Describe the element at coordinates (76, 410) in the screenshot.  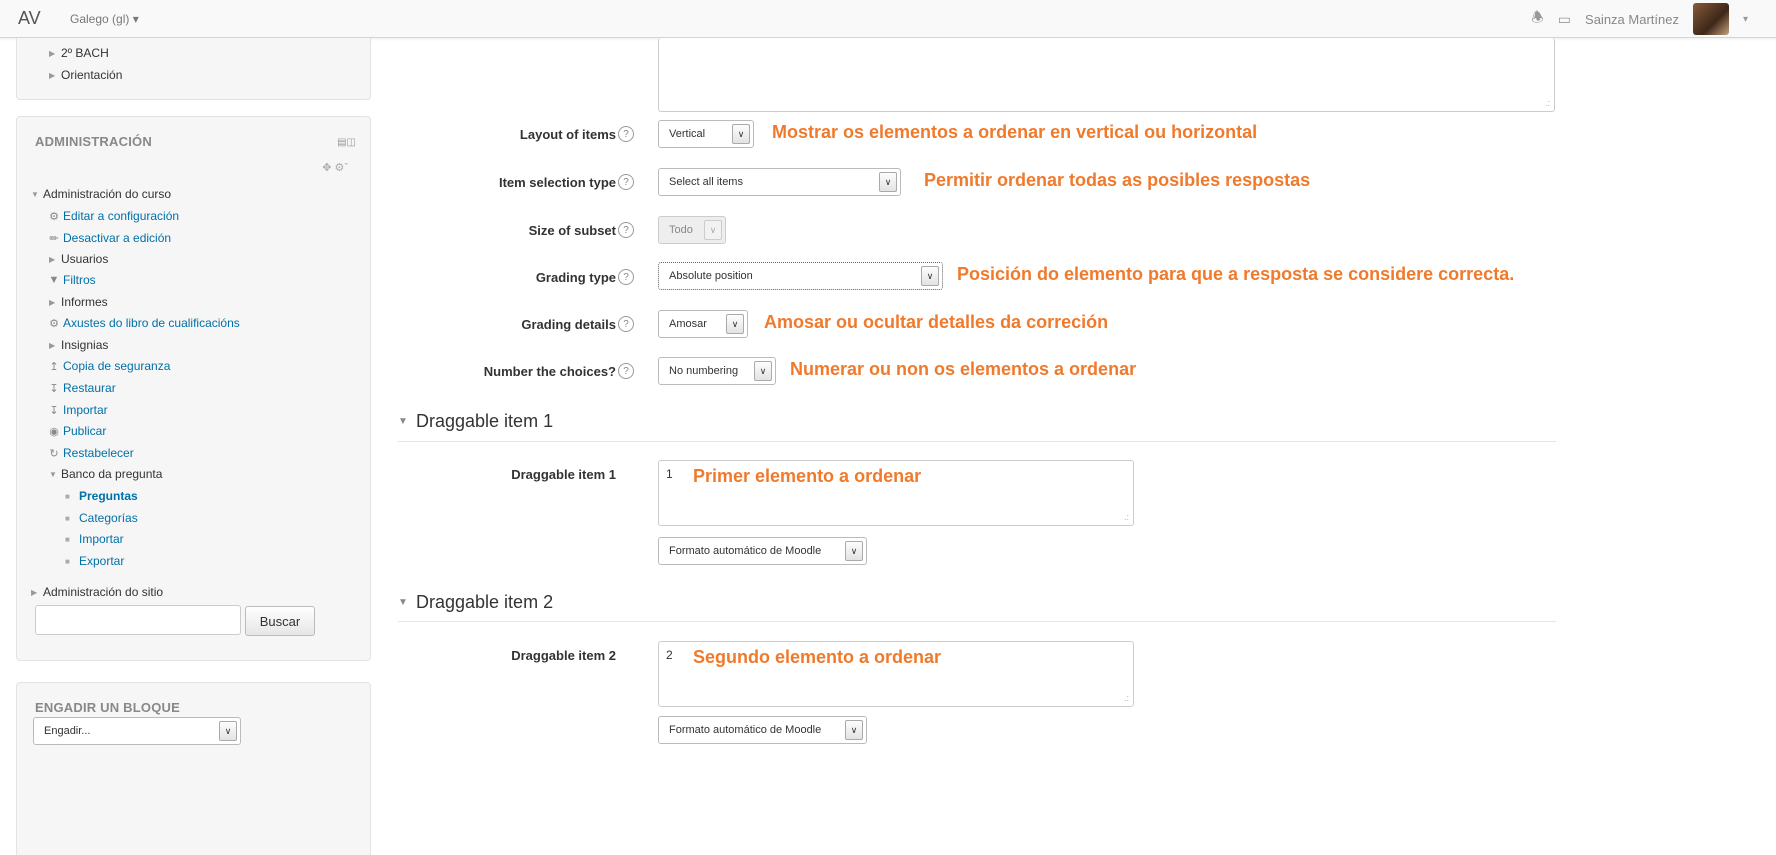
I see `sidebar-item-import: ↧ Importar` at that location.